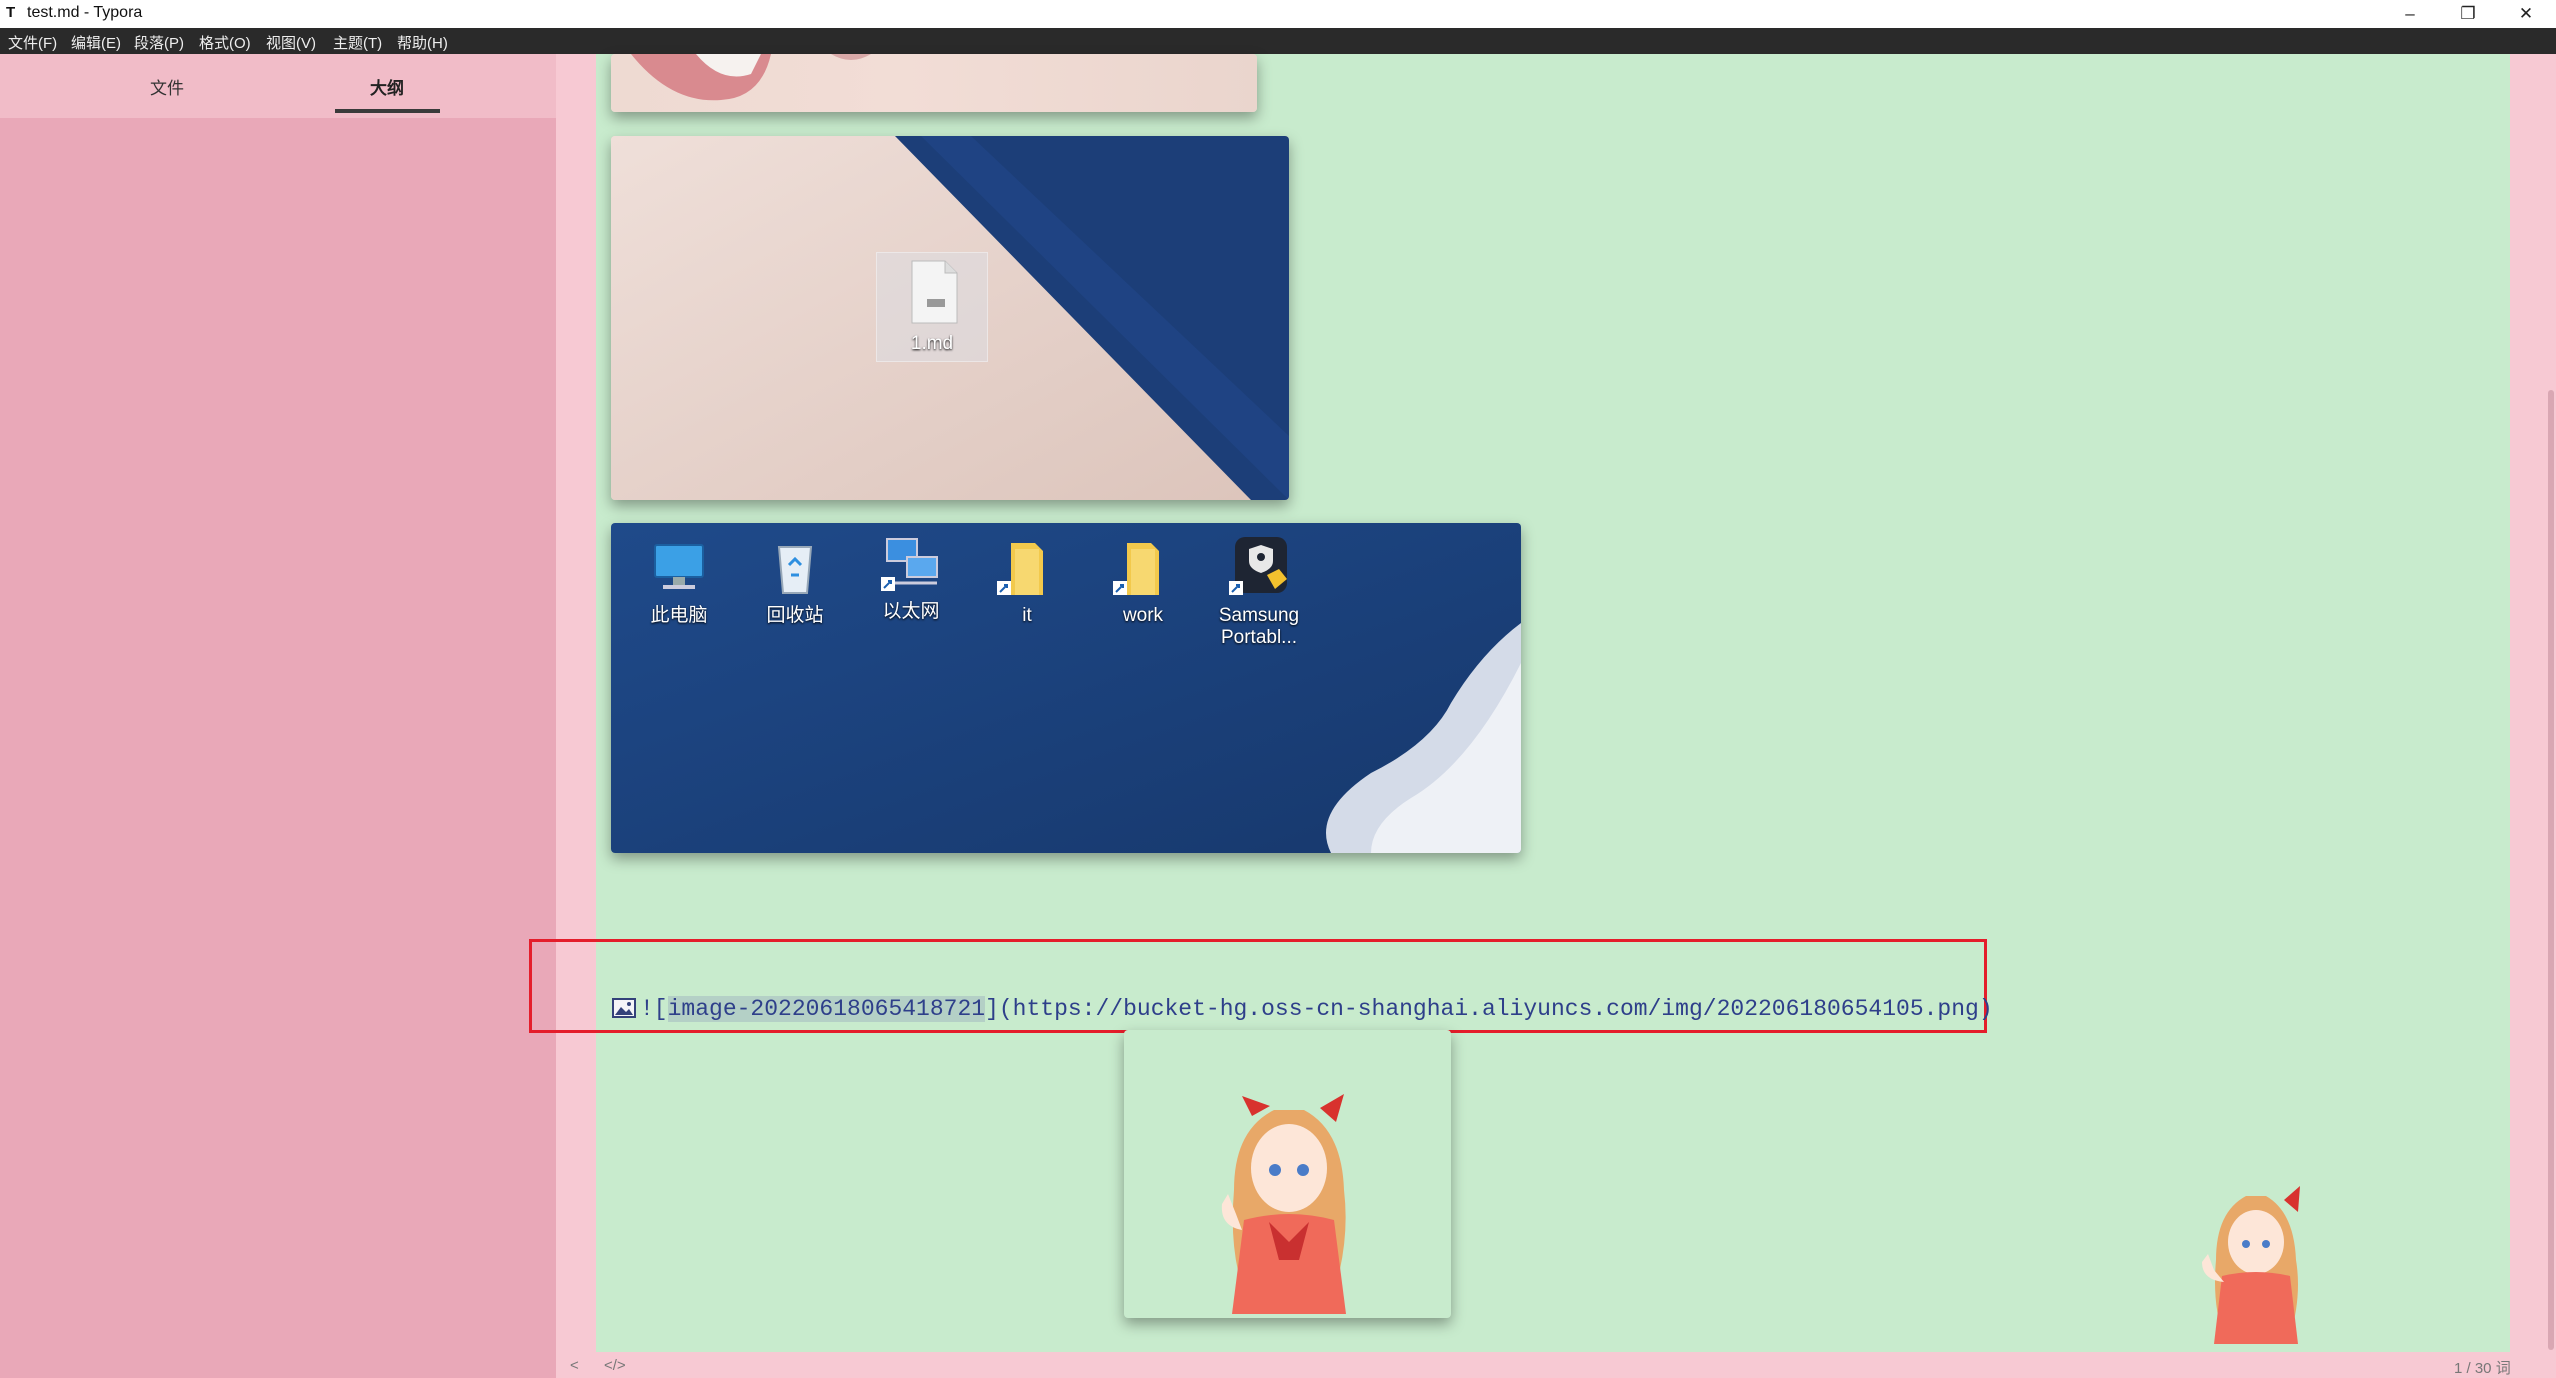 The width and height of the screenshot is (2556, 1378). I want to click on markdown-image-prefix: ![, so click(654, 1009).